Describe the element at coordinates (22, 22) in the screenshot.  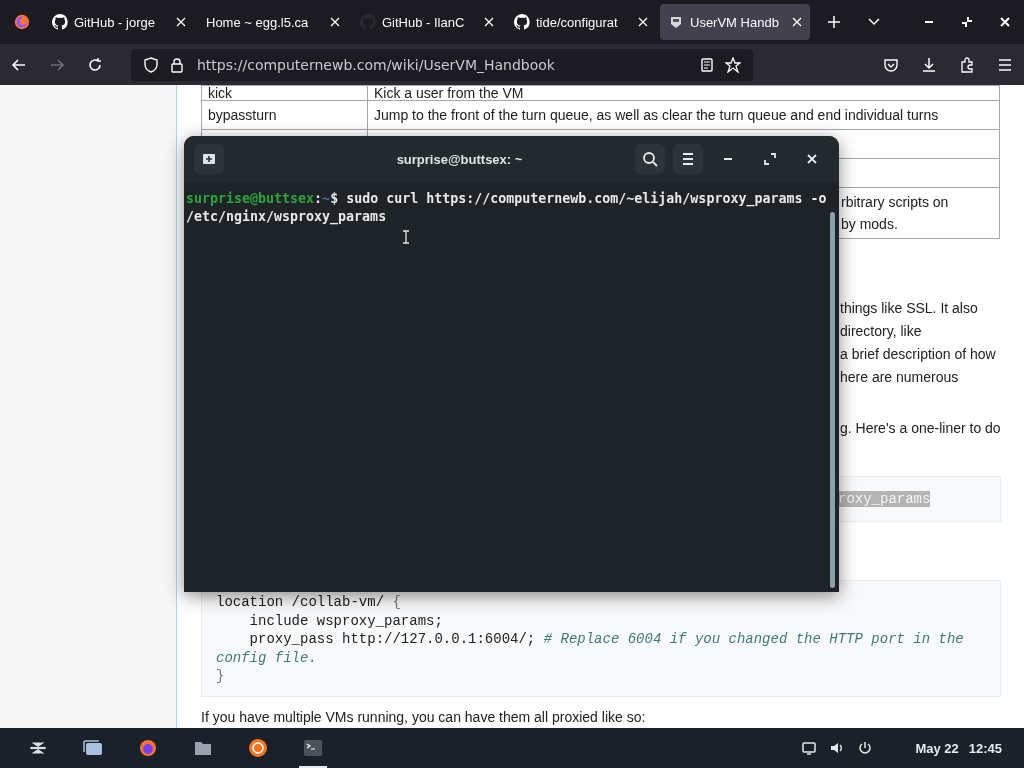
I see `browser-logo-icon` at that location.